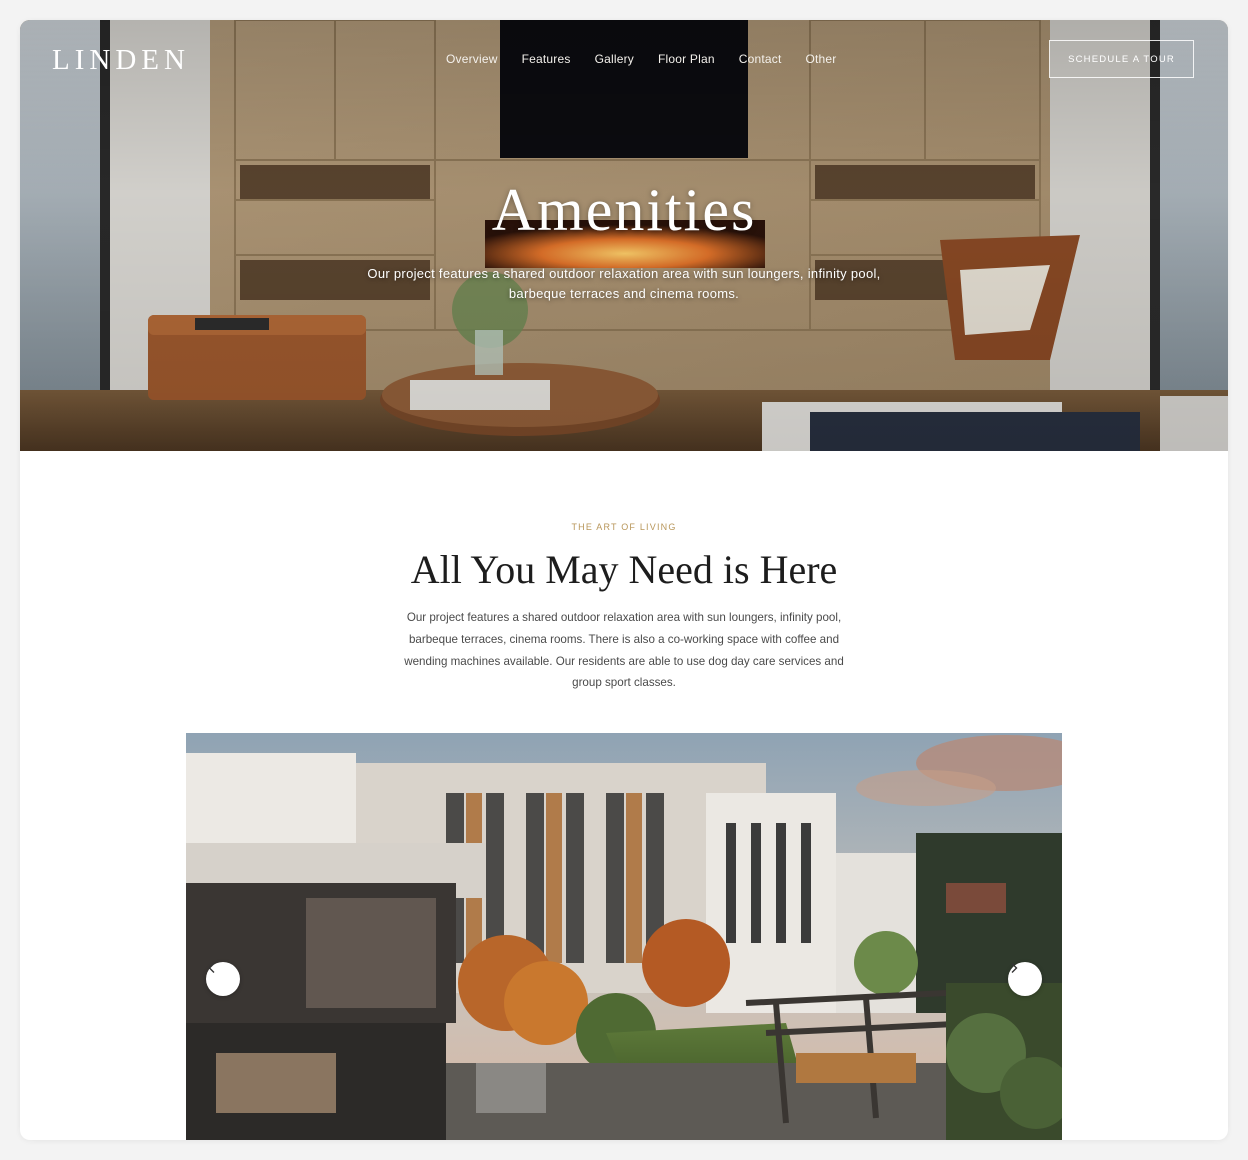 The width and height of the screenshot is (1248, 1160). I want to click on site-logo: LINDEN, so click(121, 60).